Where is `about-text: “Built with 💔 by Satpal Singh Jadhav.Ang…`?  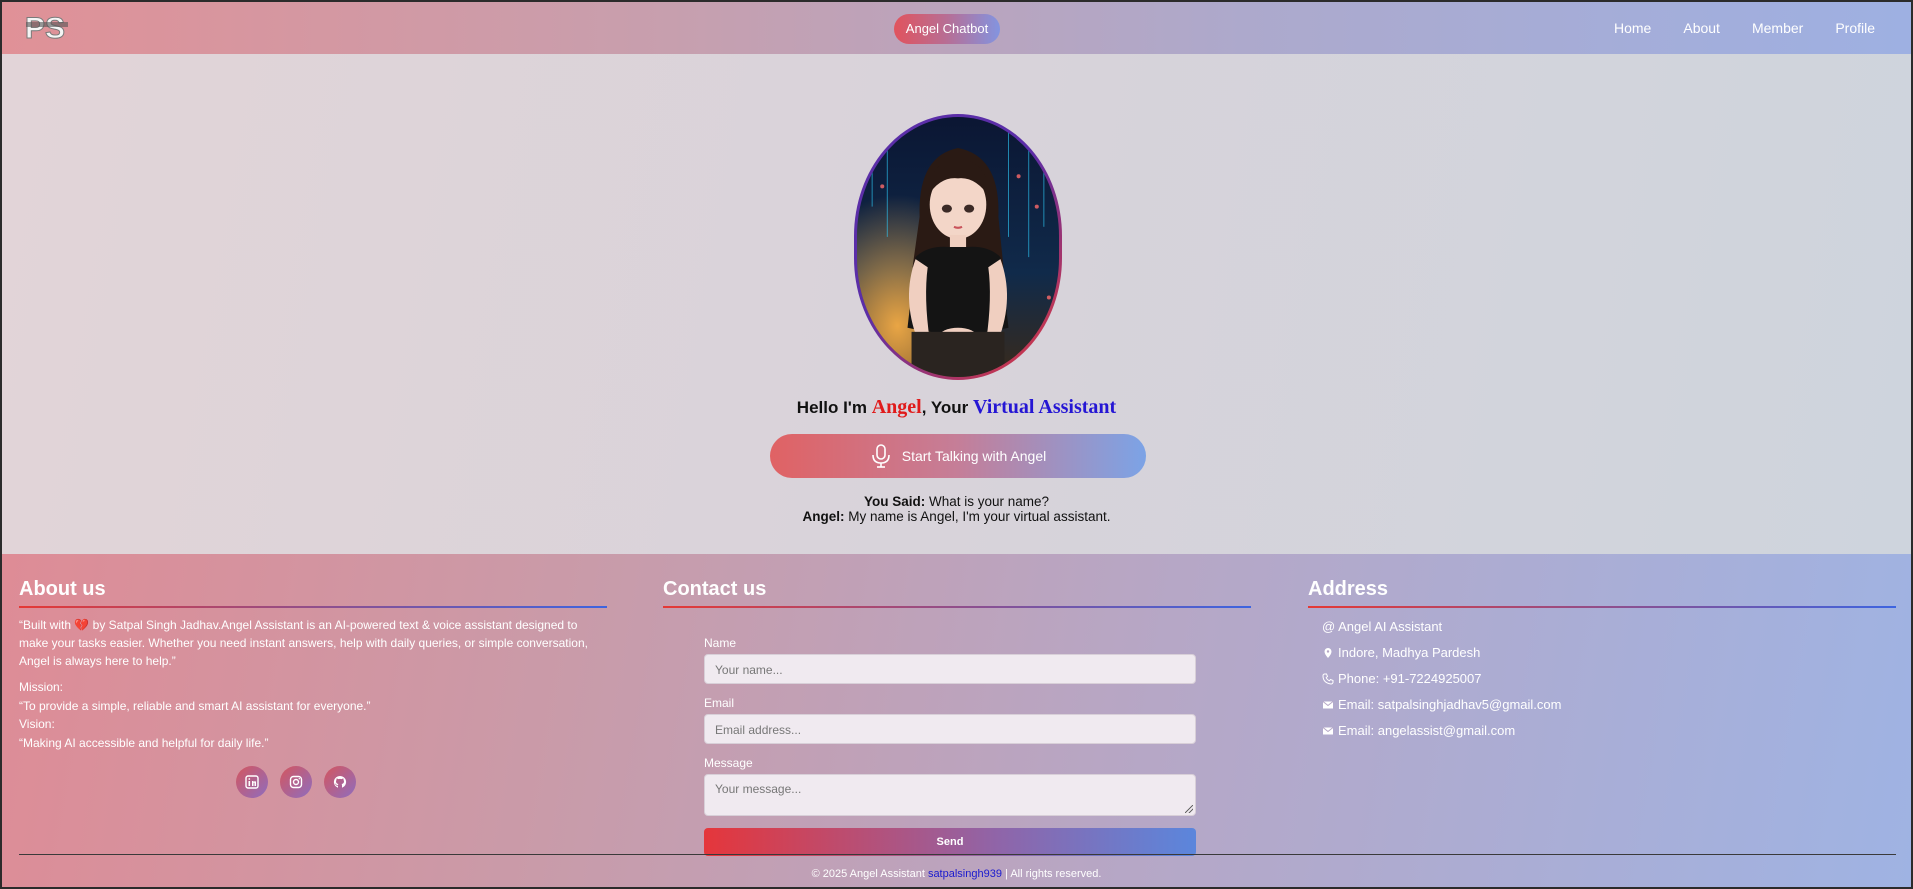
about-text: “Built with 💔 by Satpal Singh Jadhav.Ang… is located at coordinates (313, 643).